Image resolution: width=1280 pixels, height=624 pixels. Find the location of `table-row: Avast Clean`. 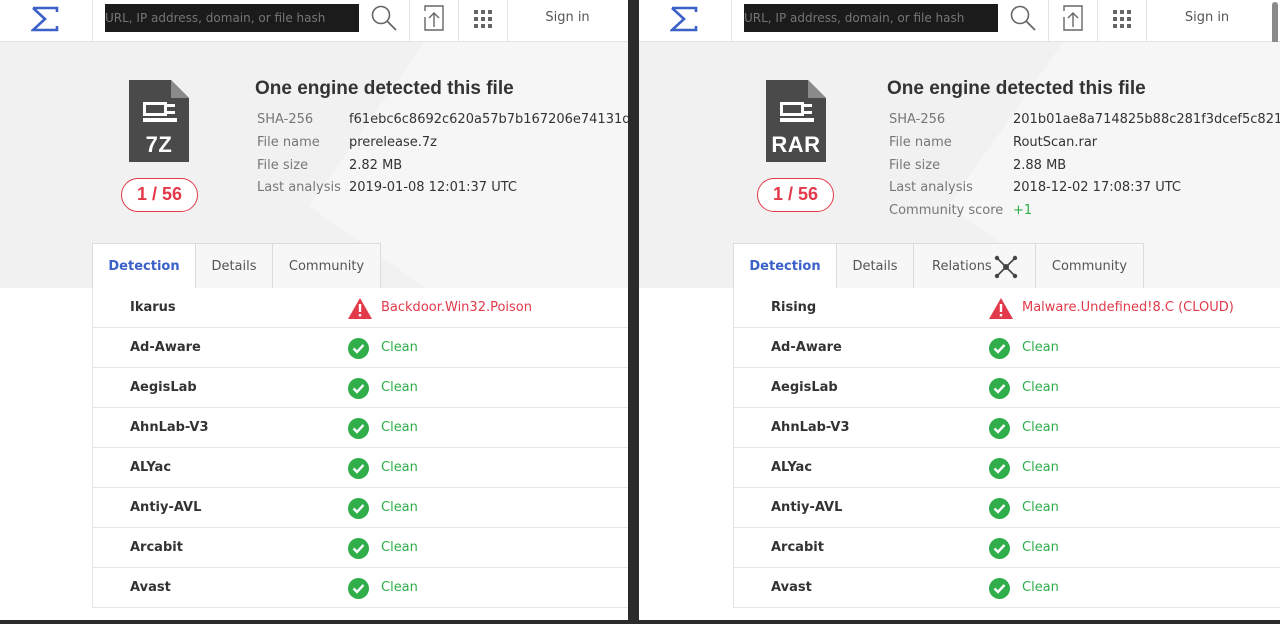

table-row: Avast Clean is located at coordinates (1006, 588).